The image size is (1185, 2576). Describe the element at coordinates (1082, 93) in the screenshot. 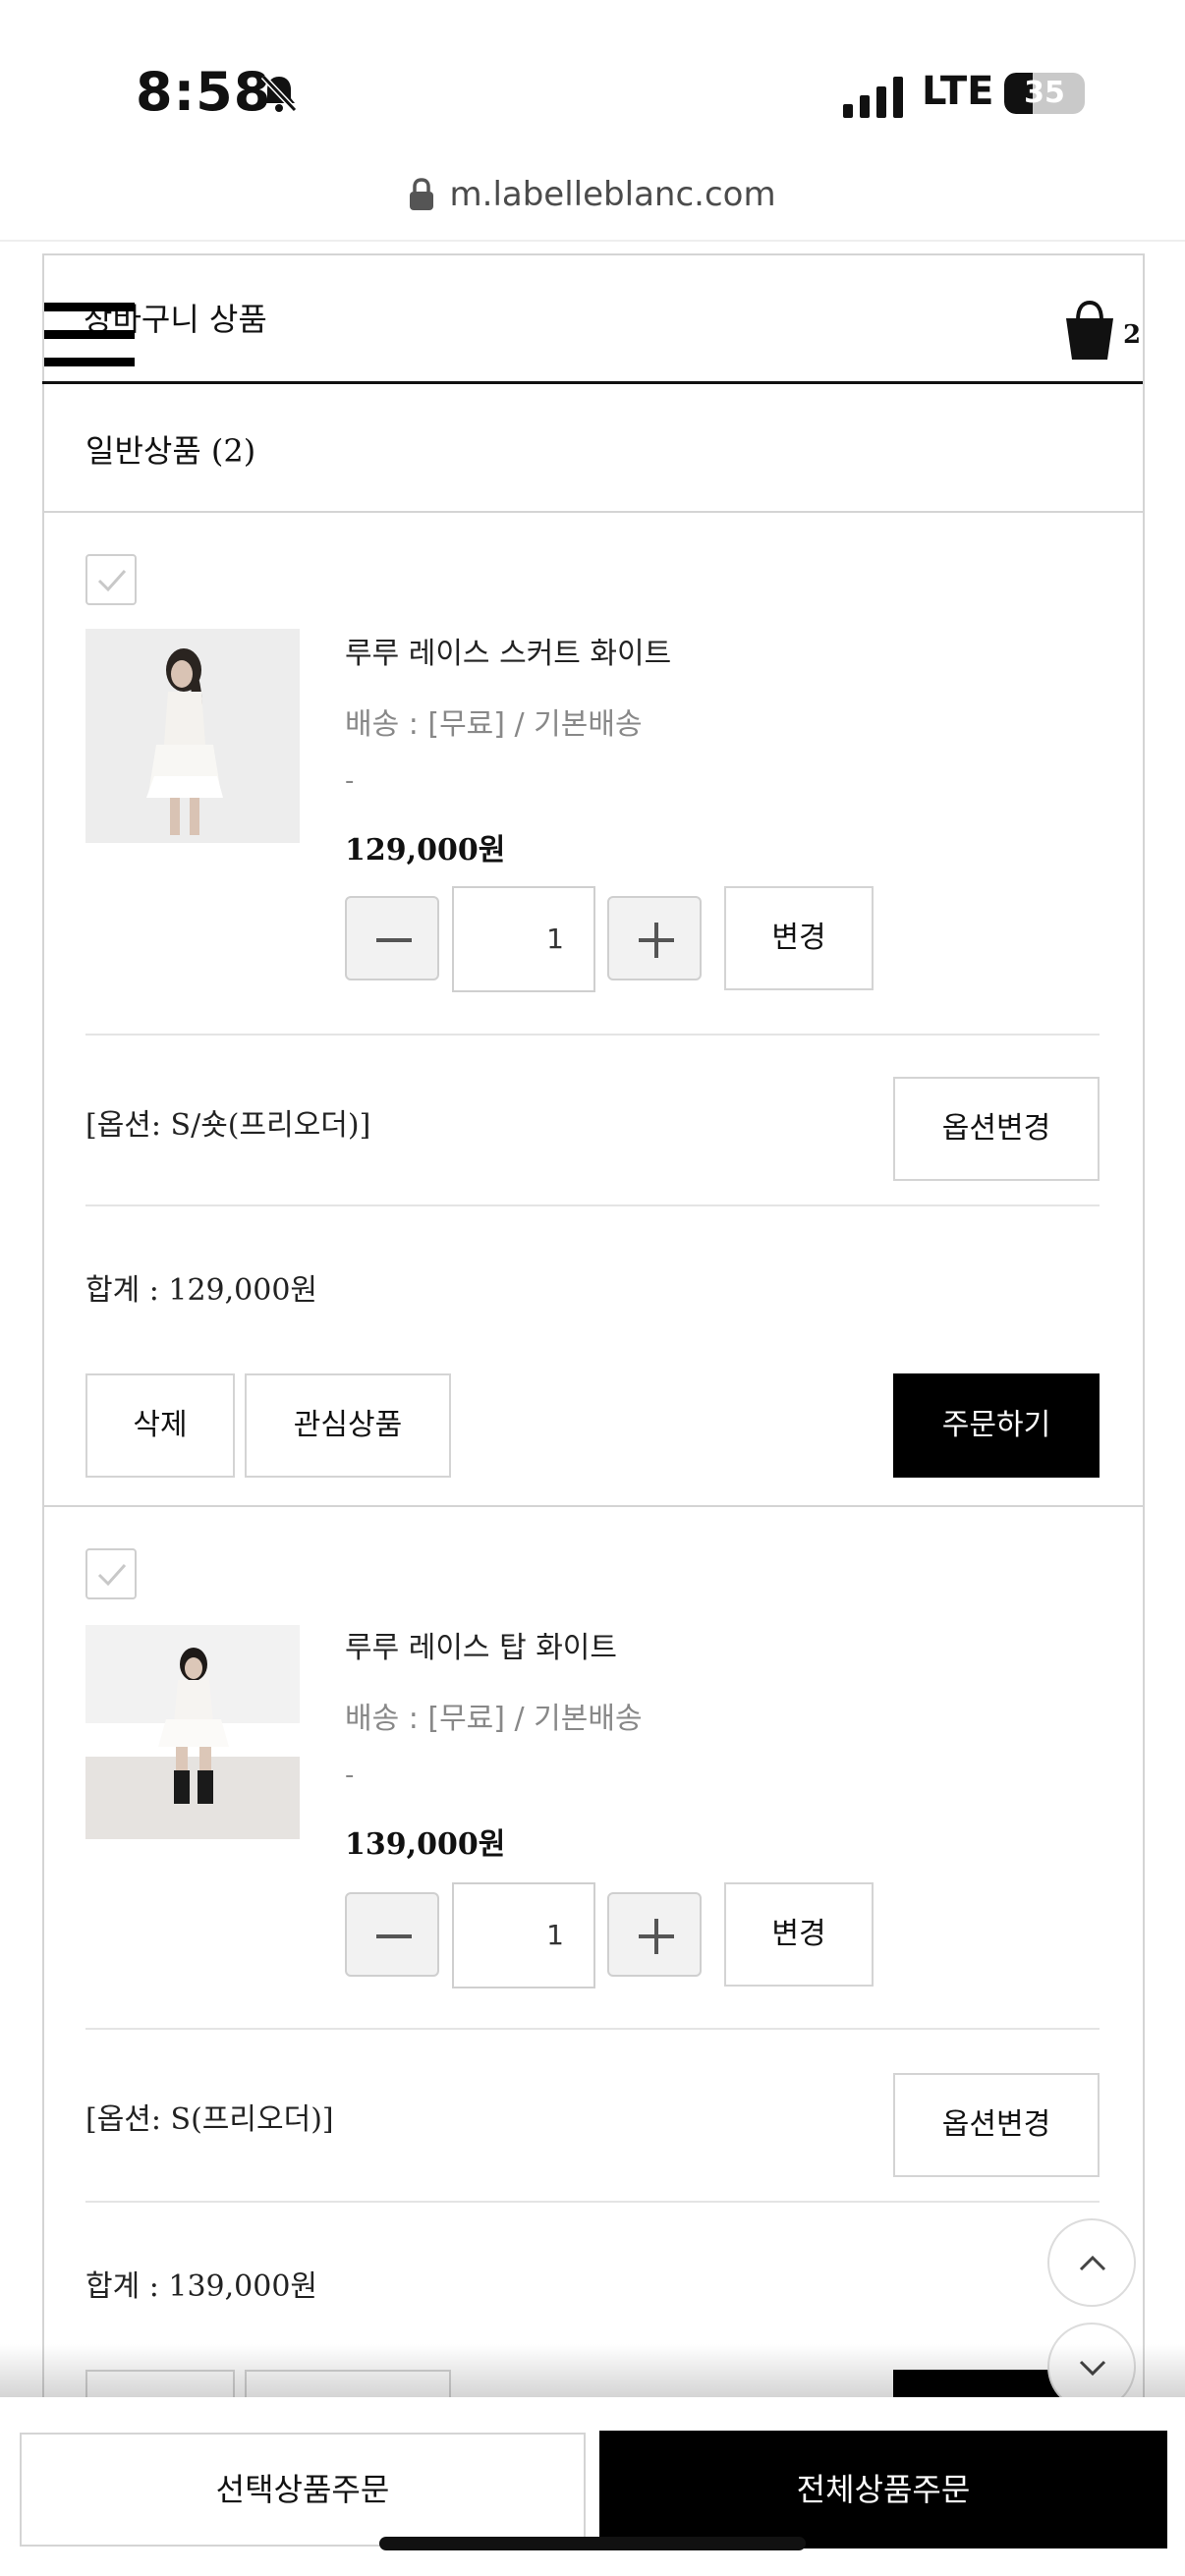

I see `battery-cap` at that location.